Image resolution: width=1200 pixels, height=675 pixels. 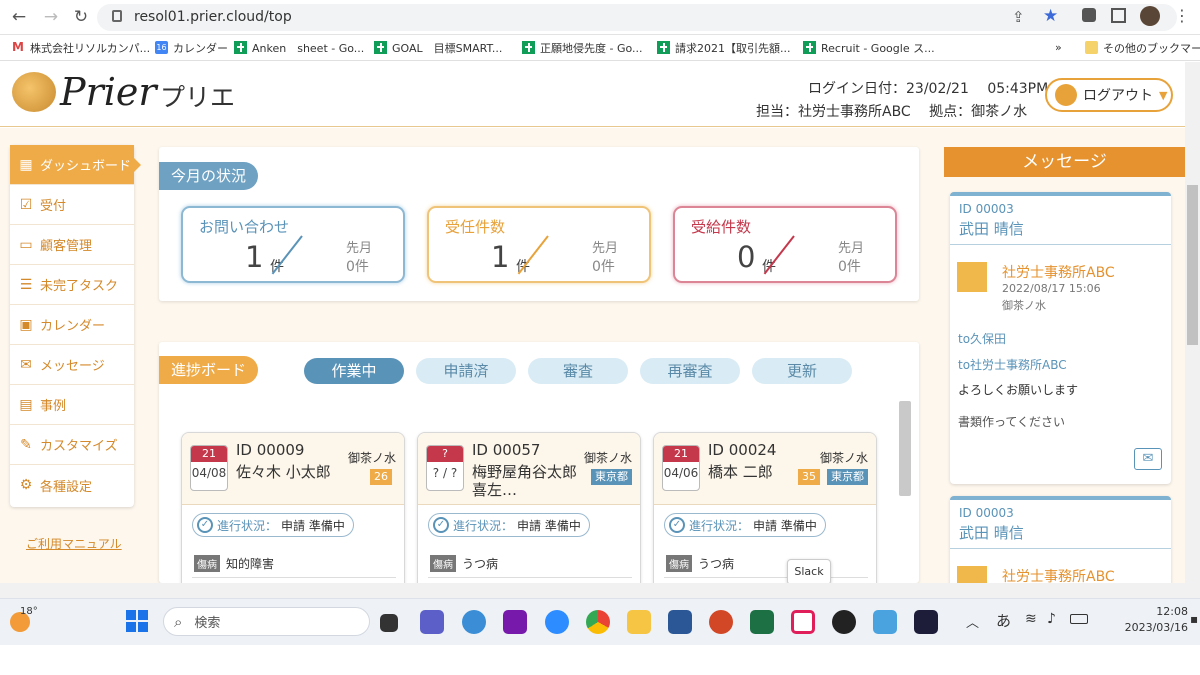 What do you see at coordinates (454, 473) in the screenshot?
I see `date-date: ?` at bounding box center [454, 473].